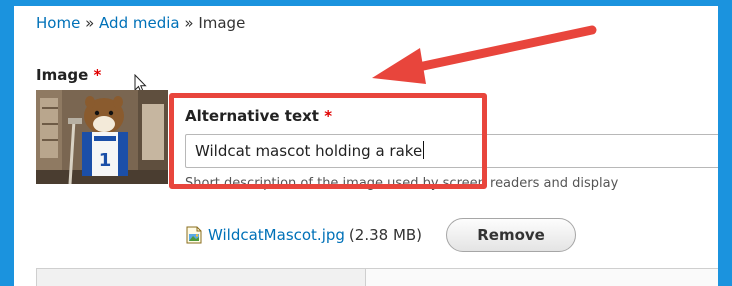 The width and height of the screenshot is (732, 286). I want to click on alt-text-input: Wildcat mascot holding a rake, so click(451, 151).